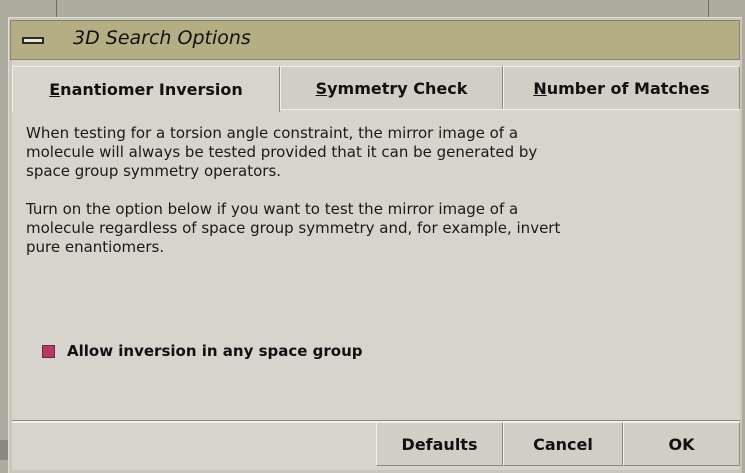  I want to click on allow-inversion-option: Allow inversion in any space group, so click(202, 351).